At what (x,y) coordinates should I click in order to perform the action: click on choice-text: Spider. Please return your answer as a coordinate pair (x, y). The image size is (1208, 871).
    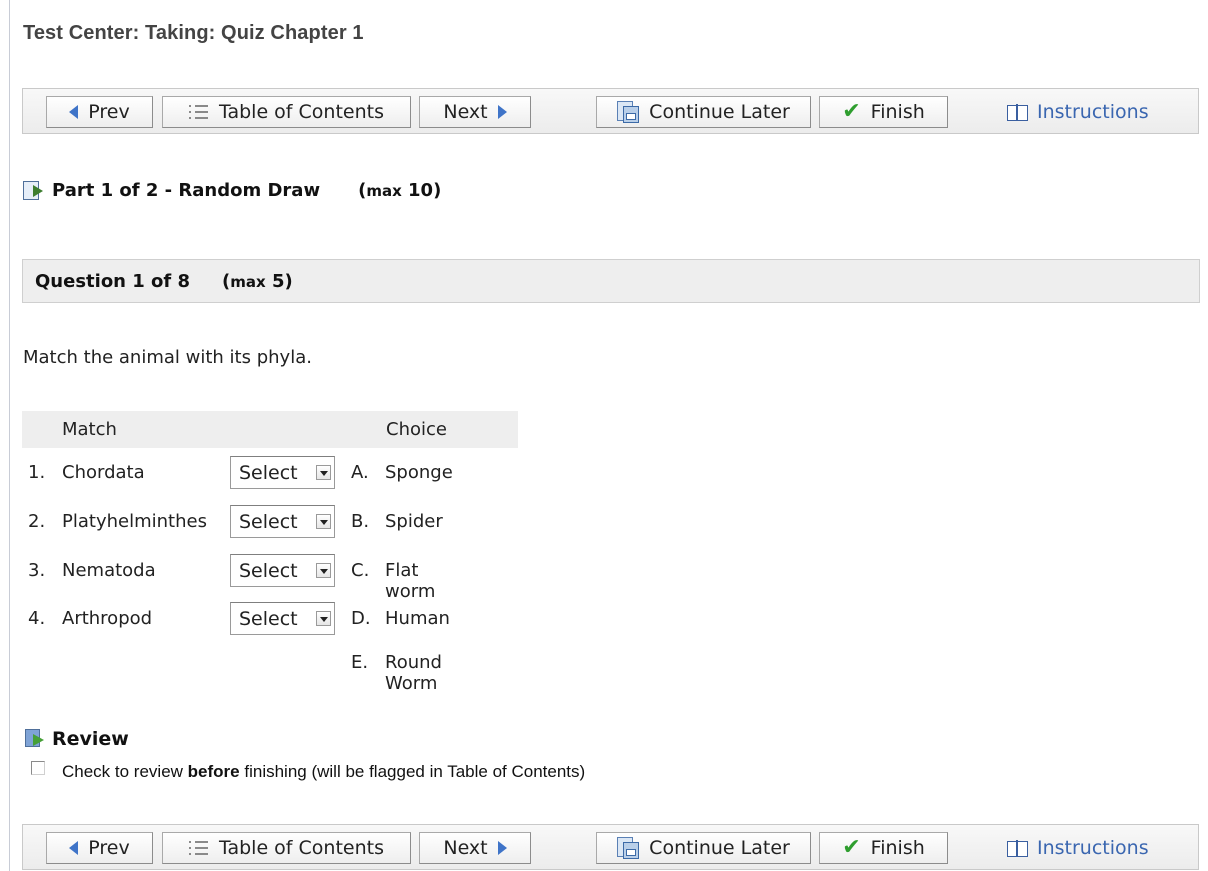
    Looking at the image, I should click on (414, 521).